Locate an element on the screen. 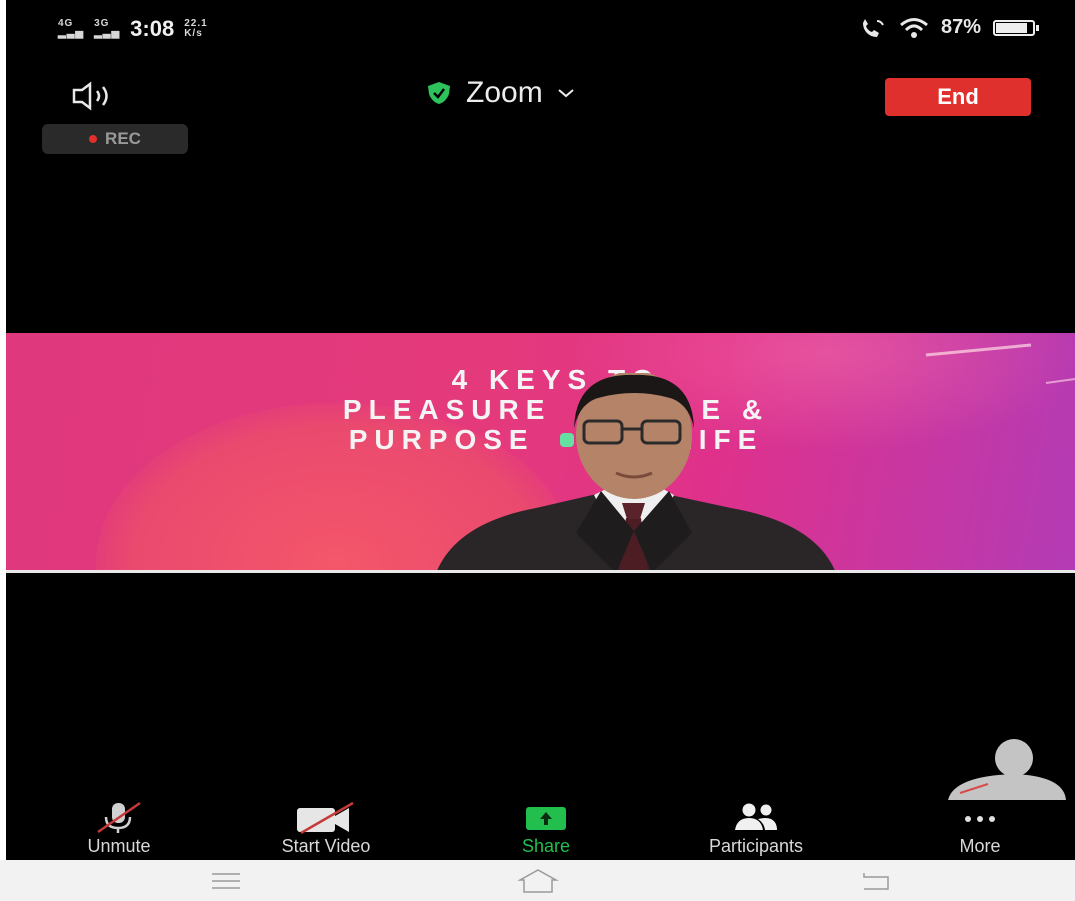 This screenshot has height=901, width=1075. meeting-title: Zoom is located at coordinates (504, 92).